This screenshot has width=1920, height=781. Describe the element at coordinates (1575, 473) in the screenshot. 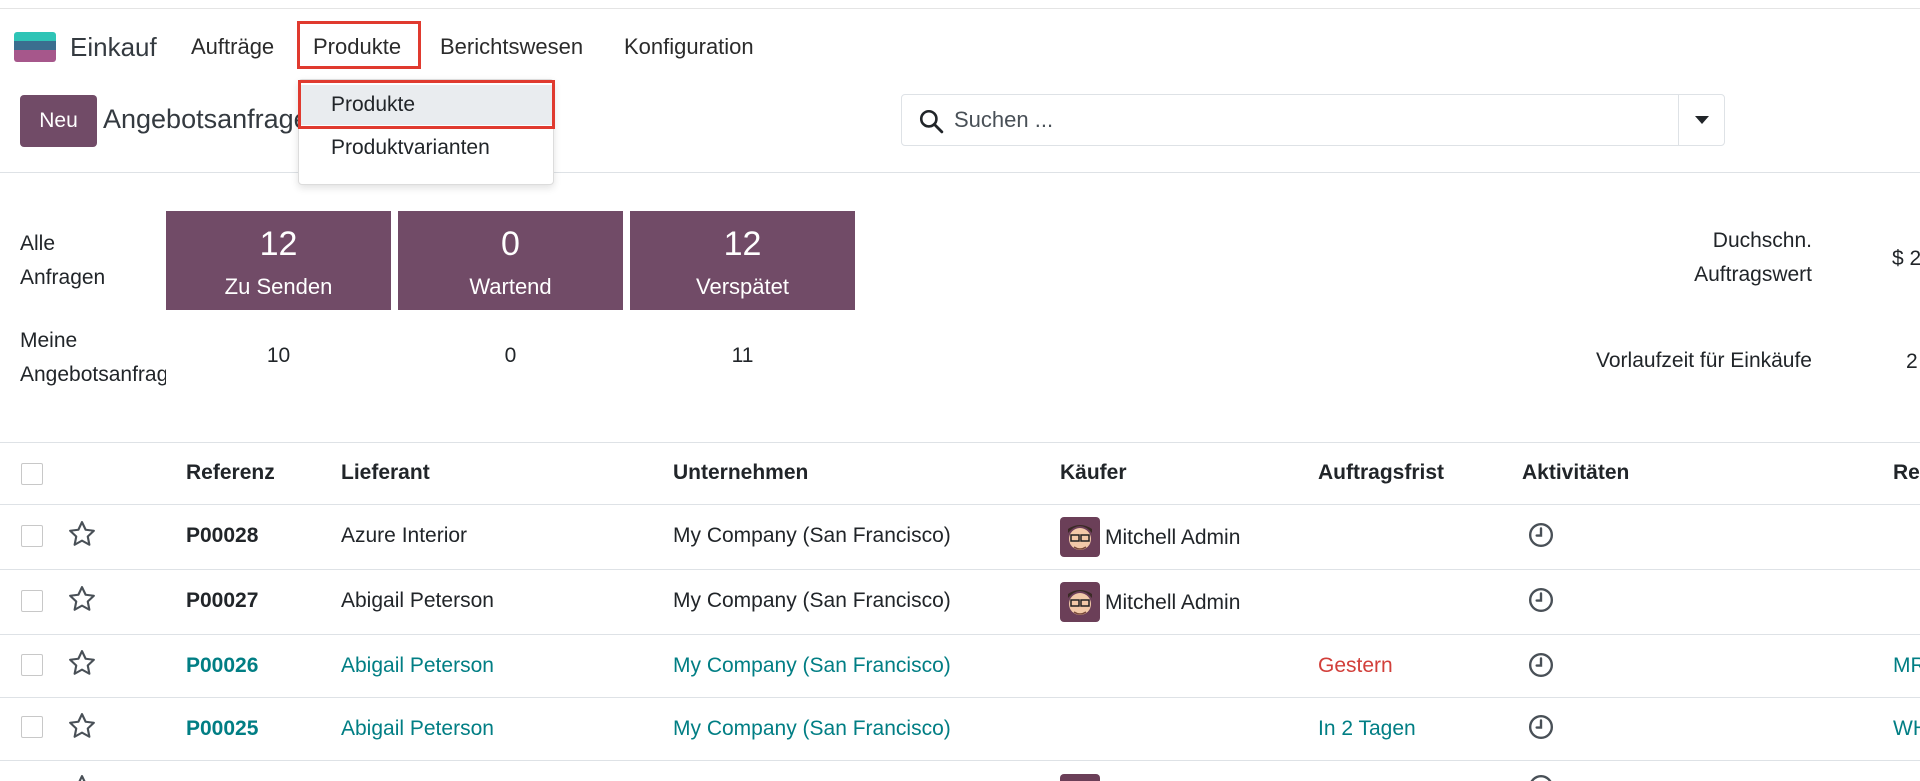

I see `column-header-activities: Aktivitäten` at that location.